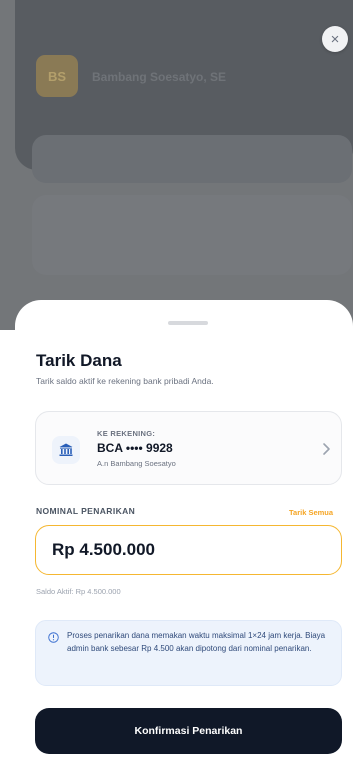 The image size is (353, 776). Describe the element at coordinates (192, 235) in the screenshot. I see `background-panel` at that location.